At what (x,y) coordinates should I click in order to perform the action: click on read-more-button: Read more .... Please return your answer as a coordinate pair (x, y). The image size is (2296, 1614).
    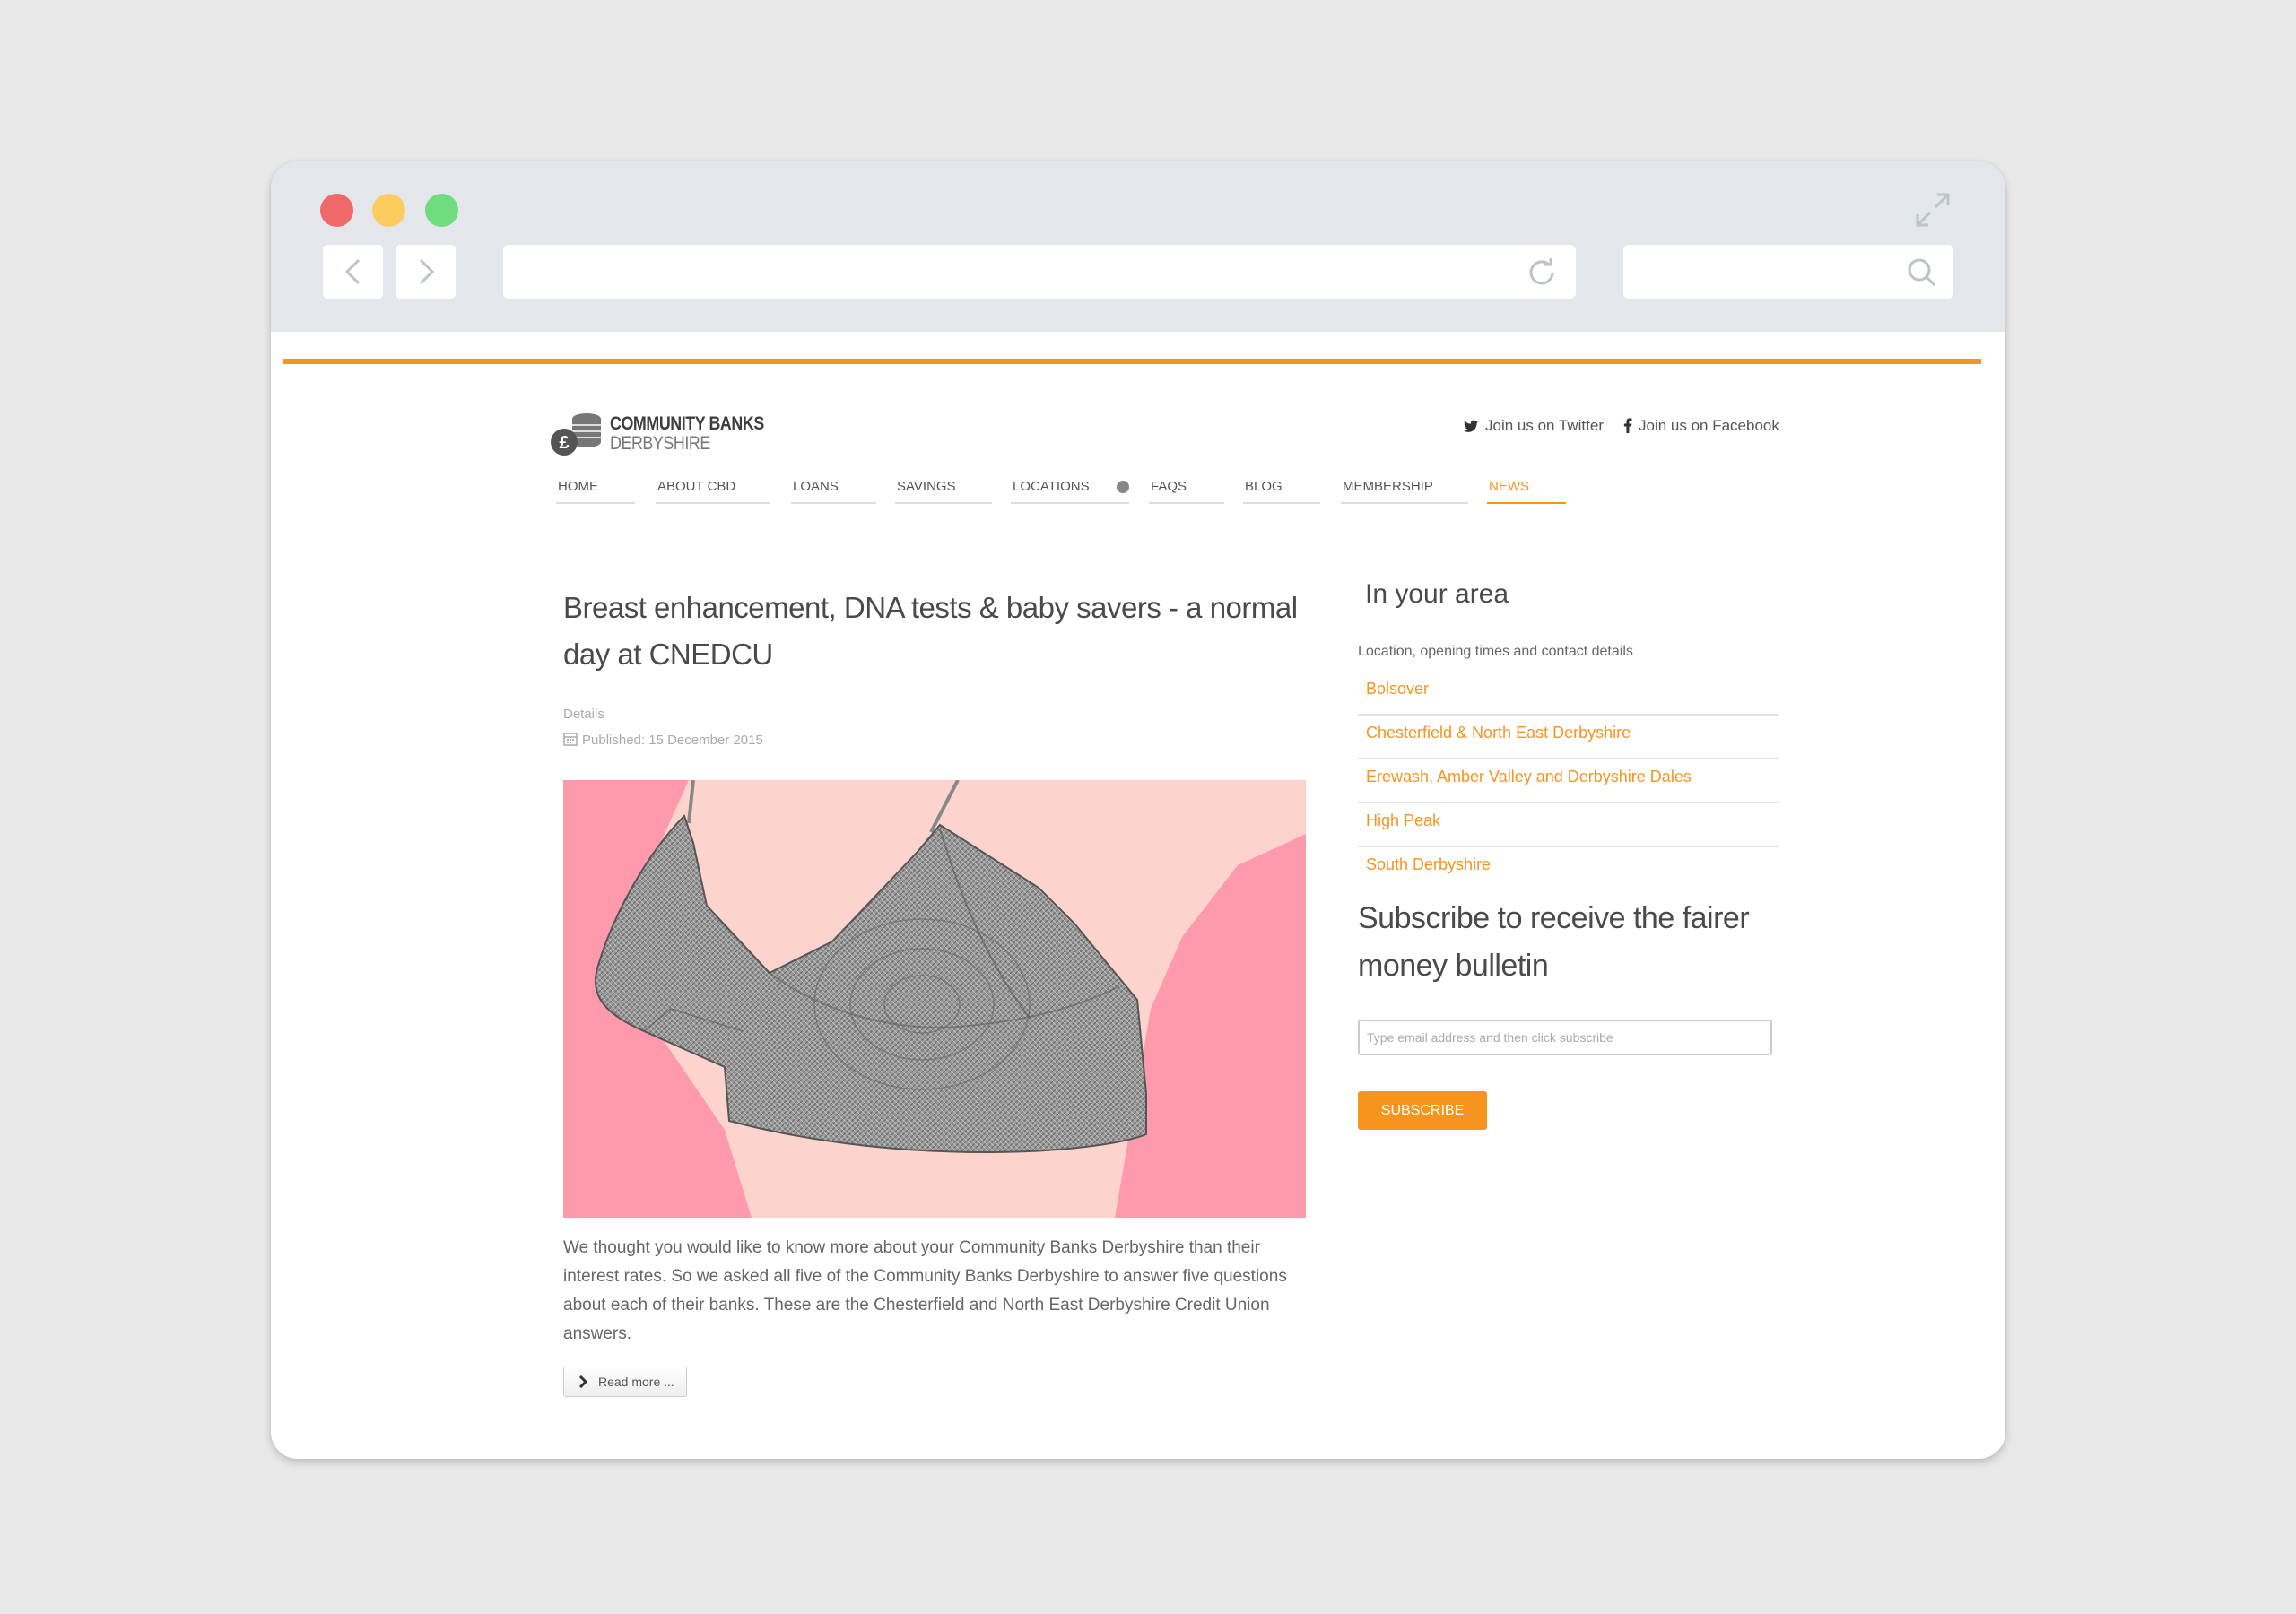
    Looking at the image, I should click on (625, 1382).